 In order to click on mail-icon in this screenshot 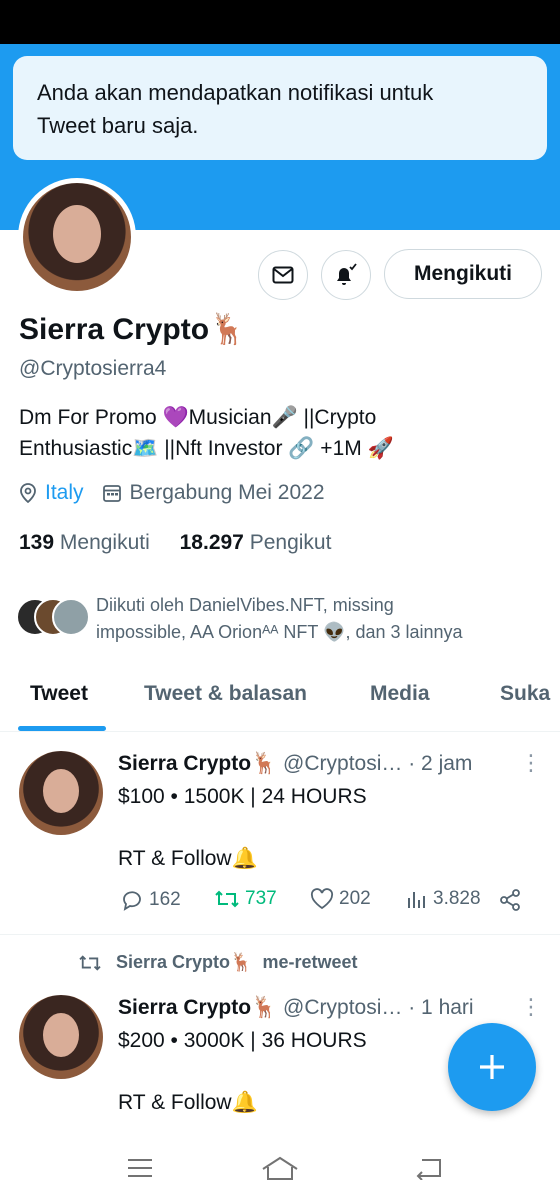, I will do `click(283, 275)`.